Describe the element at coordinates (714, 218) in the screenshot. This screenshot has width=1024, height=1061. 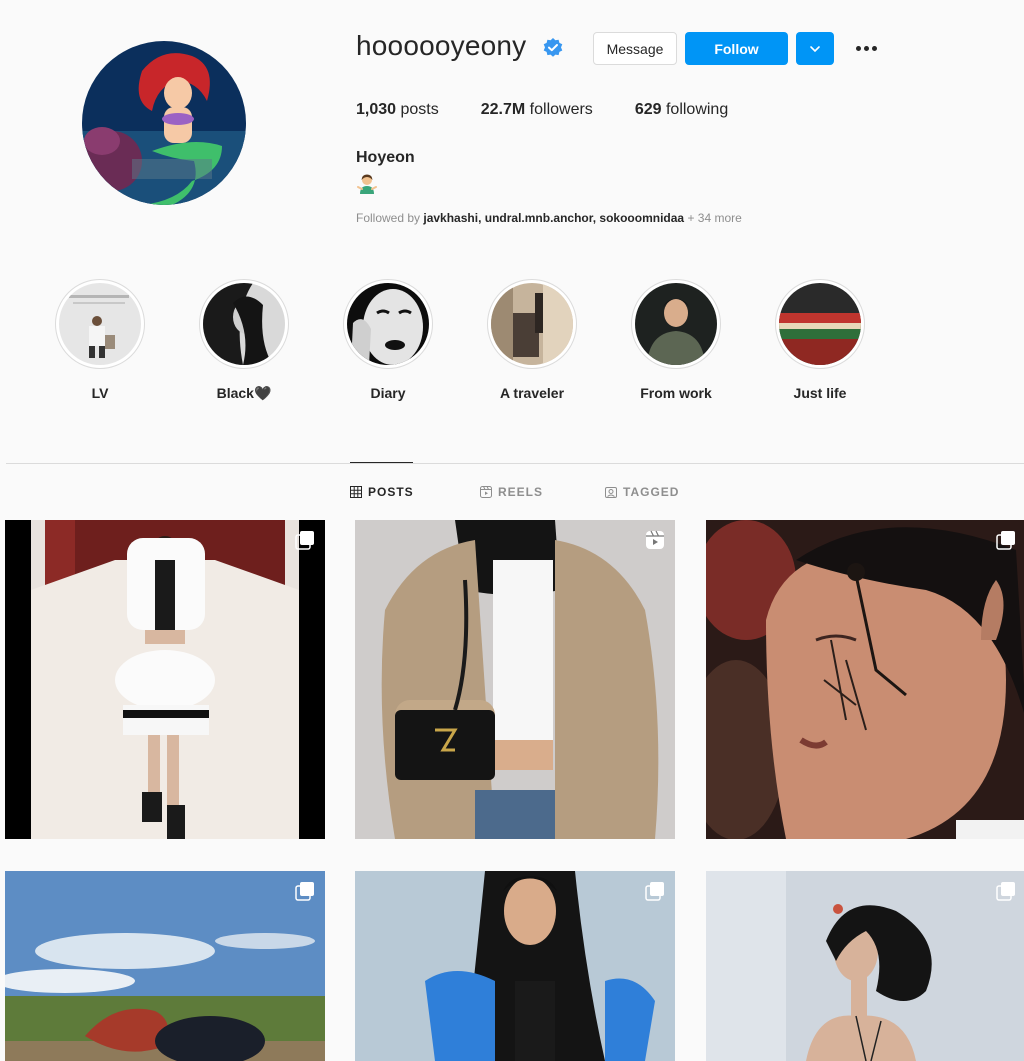
I see `followed-by-more: + 34 more` at that location.